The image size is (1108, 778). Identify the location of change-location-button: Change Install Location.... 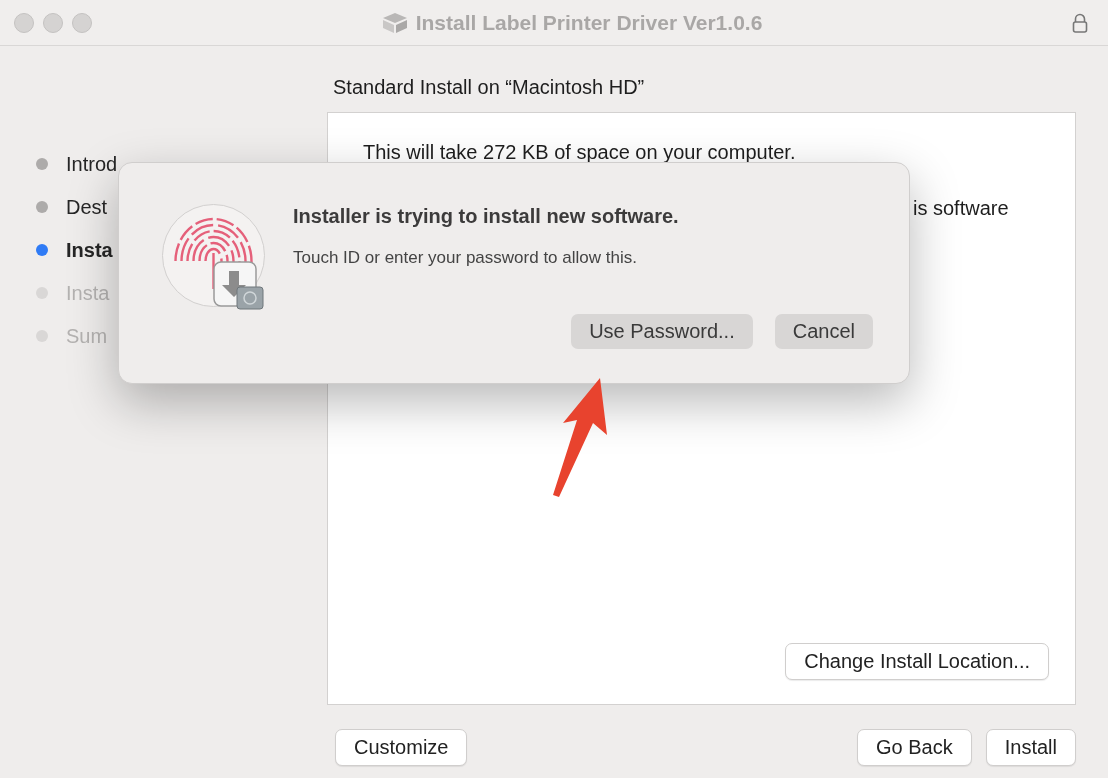
(917, 661).